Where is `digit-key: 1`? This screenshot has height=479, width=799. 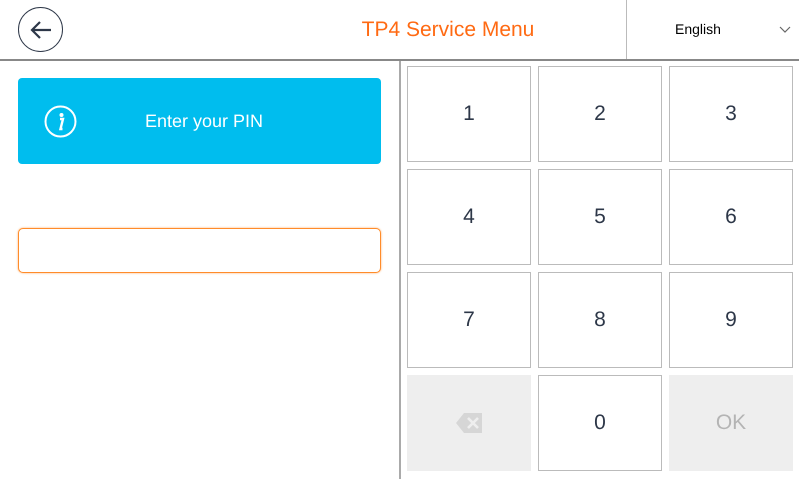 digit-key: 1 is located at coordinates (469, 114).